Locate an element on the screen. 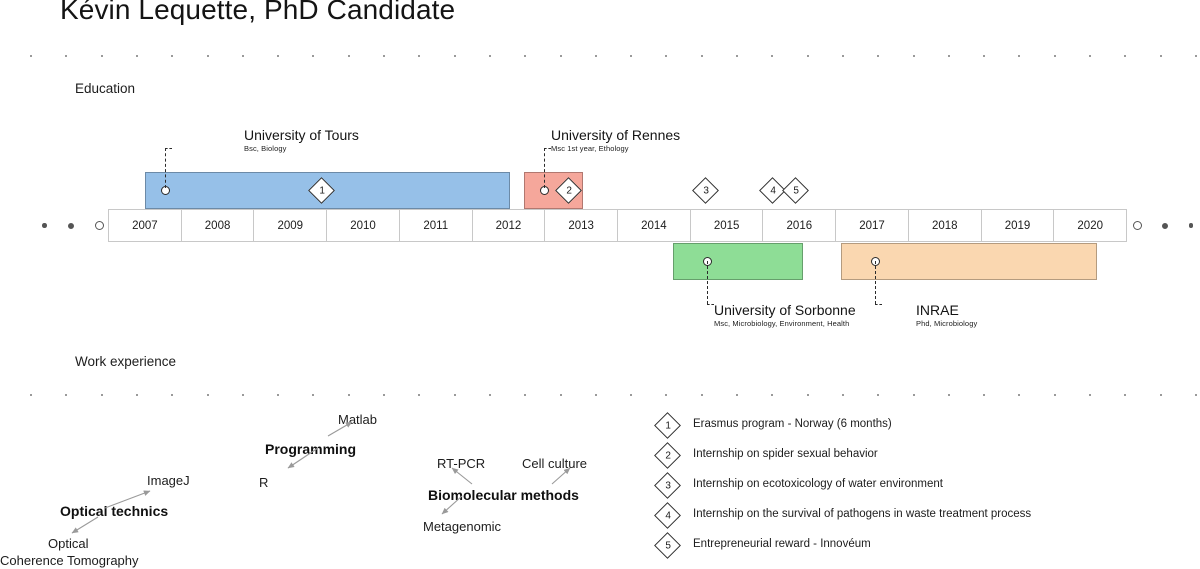  year-cell: 2015 is located at coordinates (727, 225).